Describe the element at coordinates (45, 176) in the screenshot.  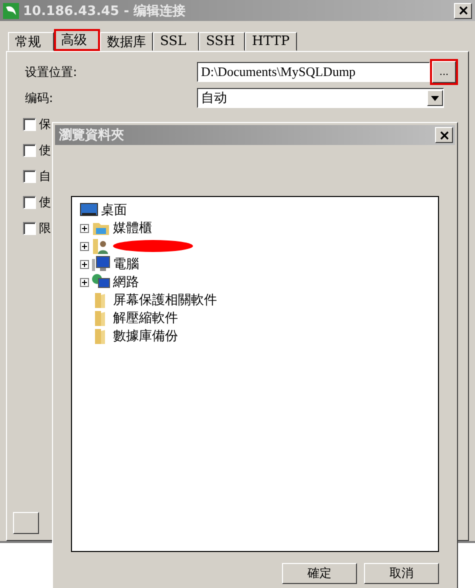
I see `option-label: 自` at that location.